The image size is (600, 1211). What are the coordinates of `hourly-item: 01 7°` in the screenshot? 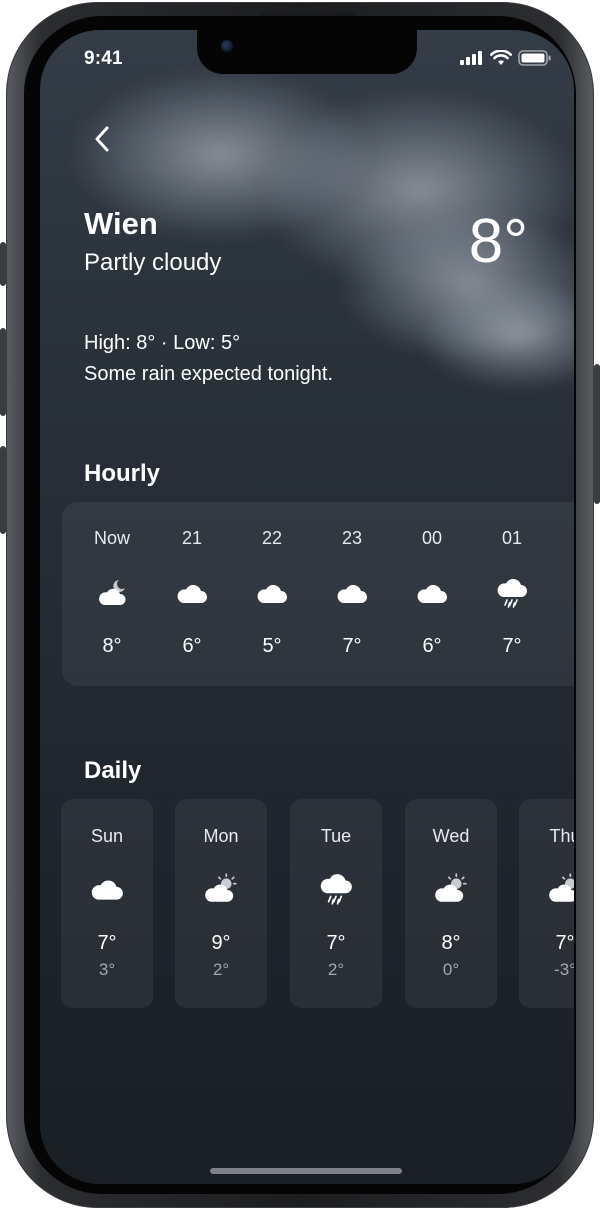 It's located at (512, 594).